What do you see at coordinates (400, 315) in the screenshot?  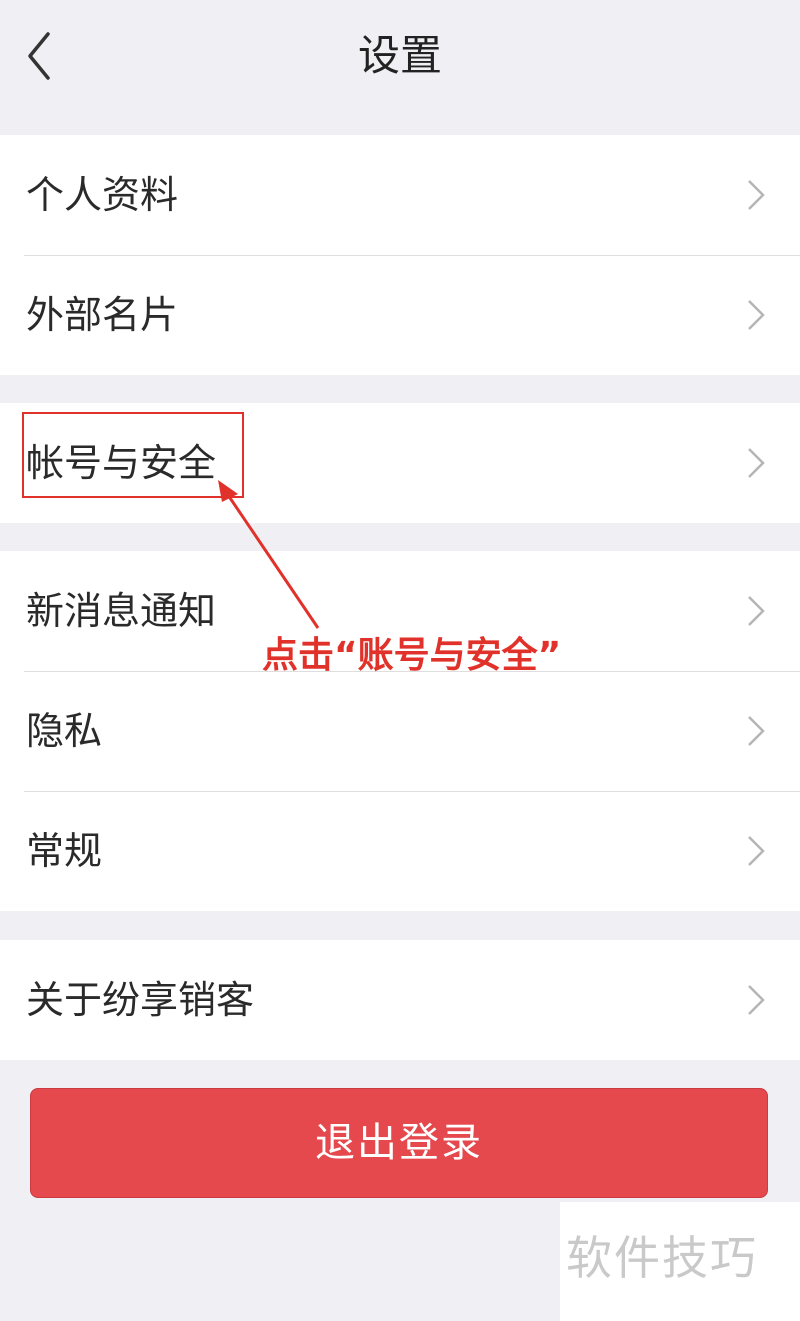 I see `settings-item-external-card: 外部名片` at bounding box center [400, 315].